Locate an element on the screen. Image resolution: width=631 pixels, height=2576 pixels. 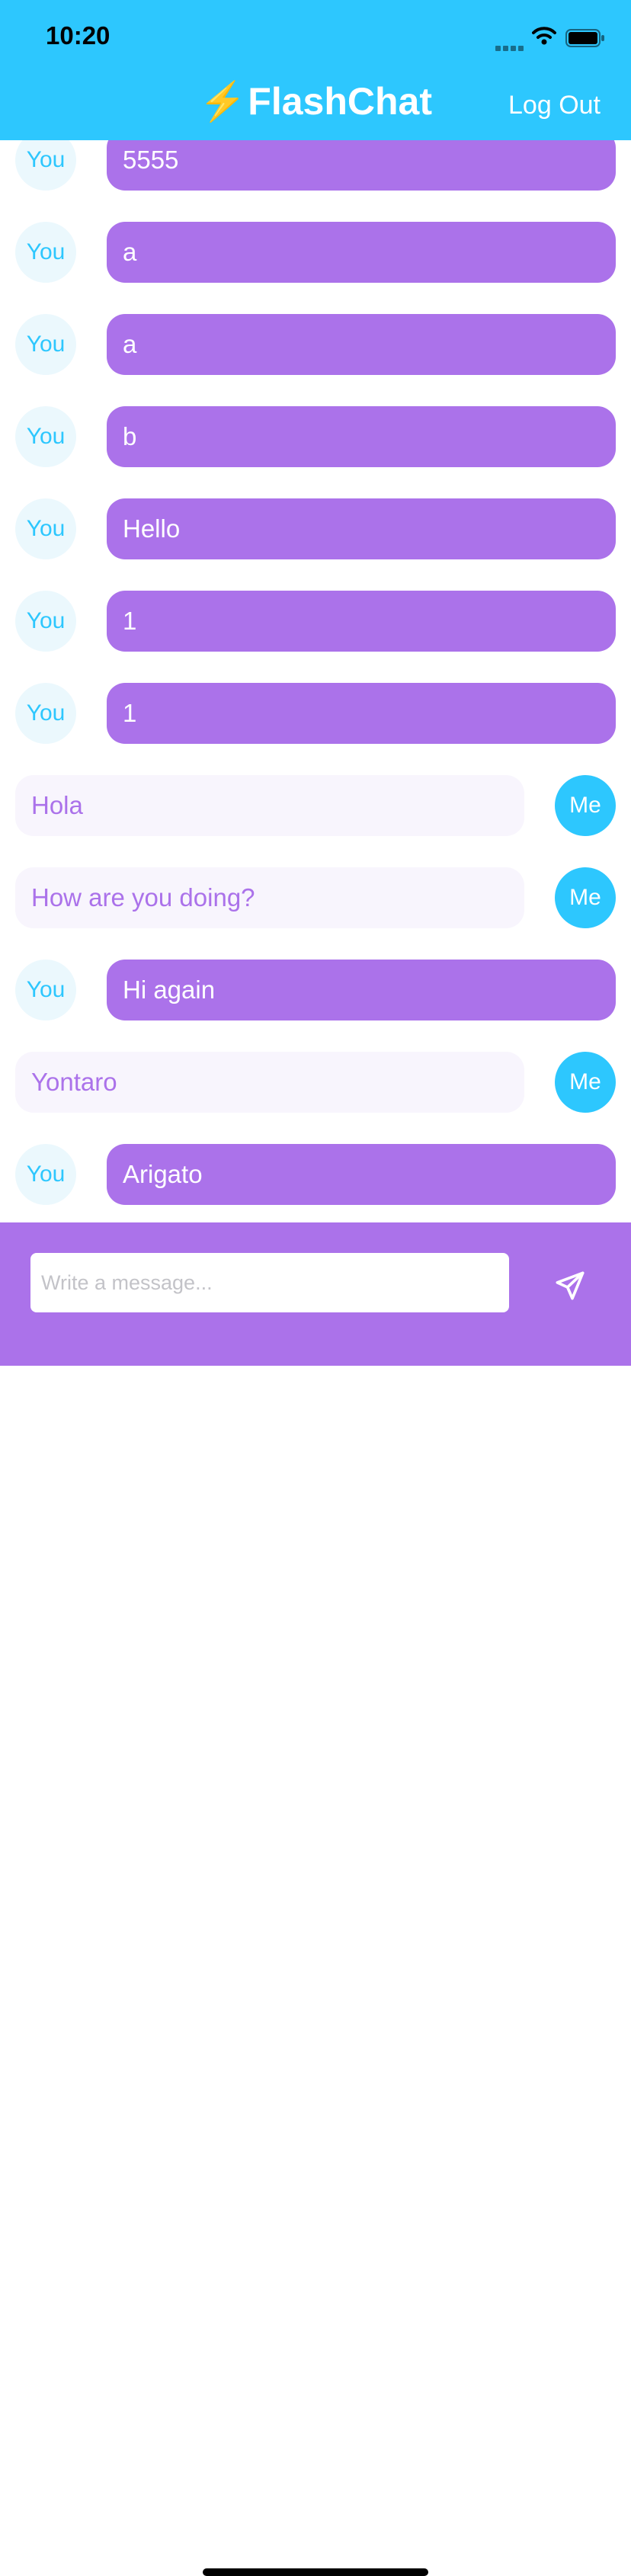
message-input is located at coordinates (269, 1282).